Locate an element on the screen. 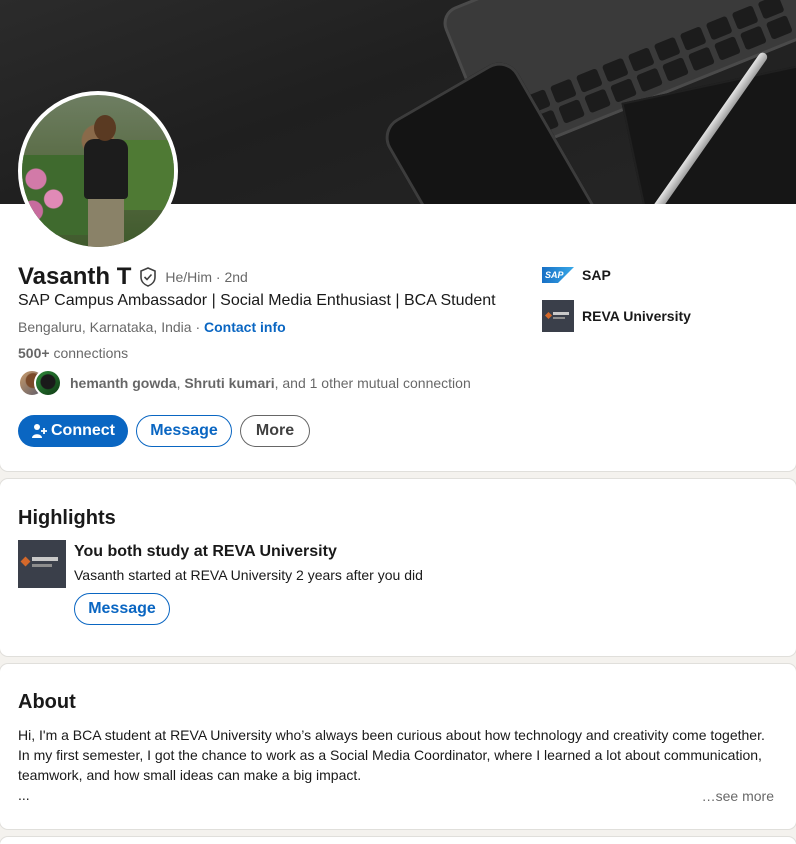 The height and width of the screenshot is (844, 796). pronouns-degree: He/Him · 2nd is located at coordinates (206, 277).